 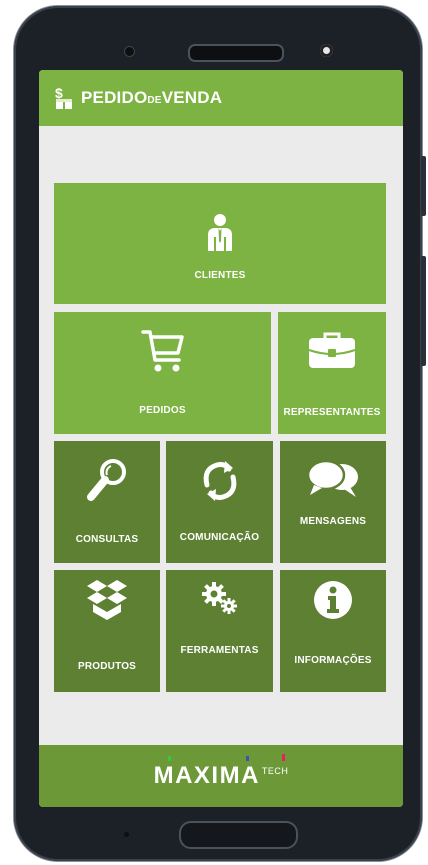 What do you see at coordinates (333, 631) in the screenshot?
I see `menu-tile-informacoes: INFORMAÇÕES` at bounding box center [333, 631].